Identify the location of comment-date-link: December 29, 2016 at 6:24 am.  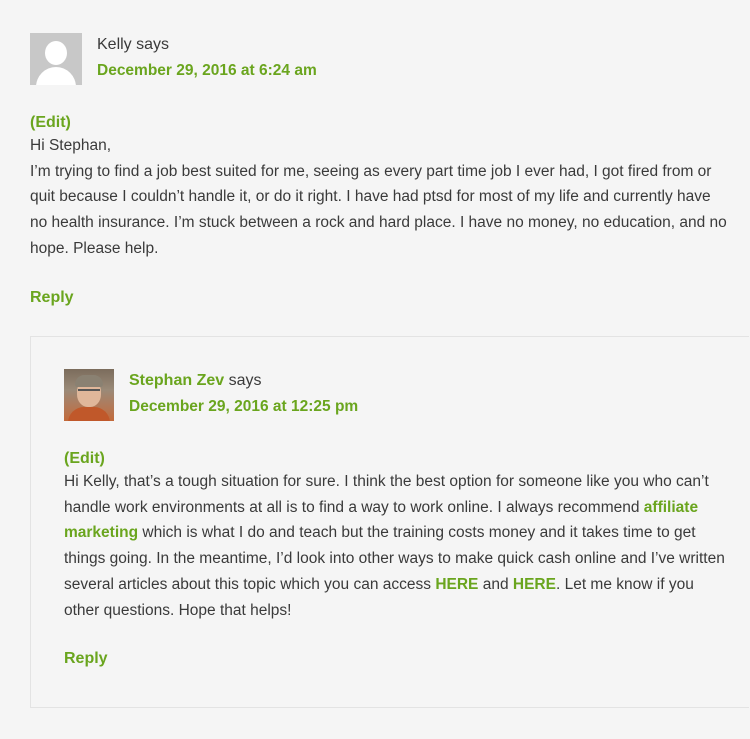
(207, 70).